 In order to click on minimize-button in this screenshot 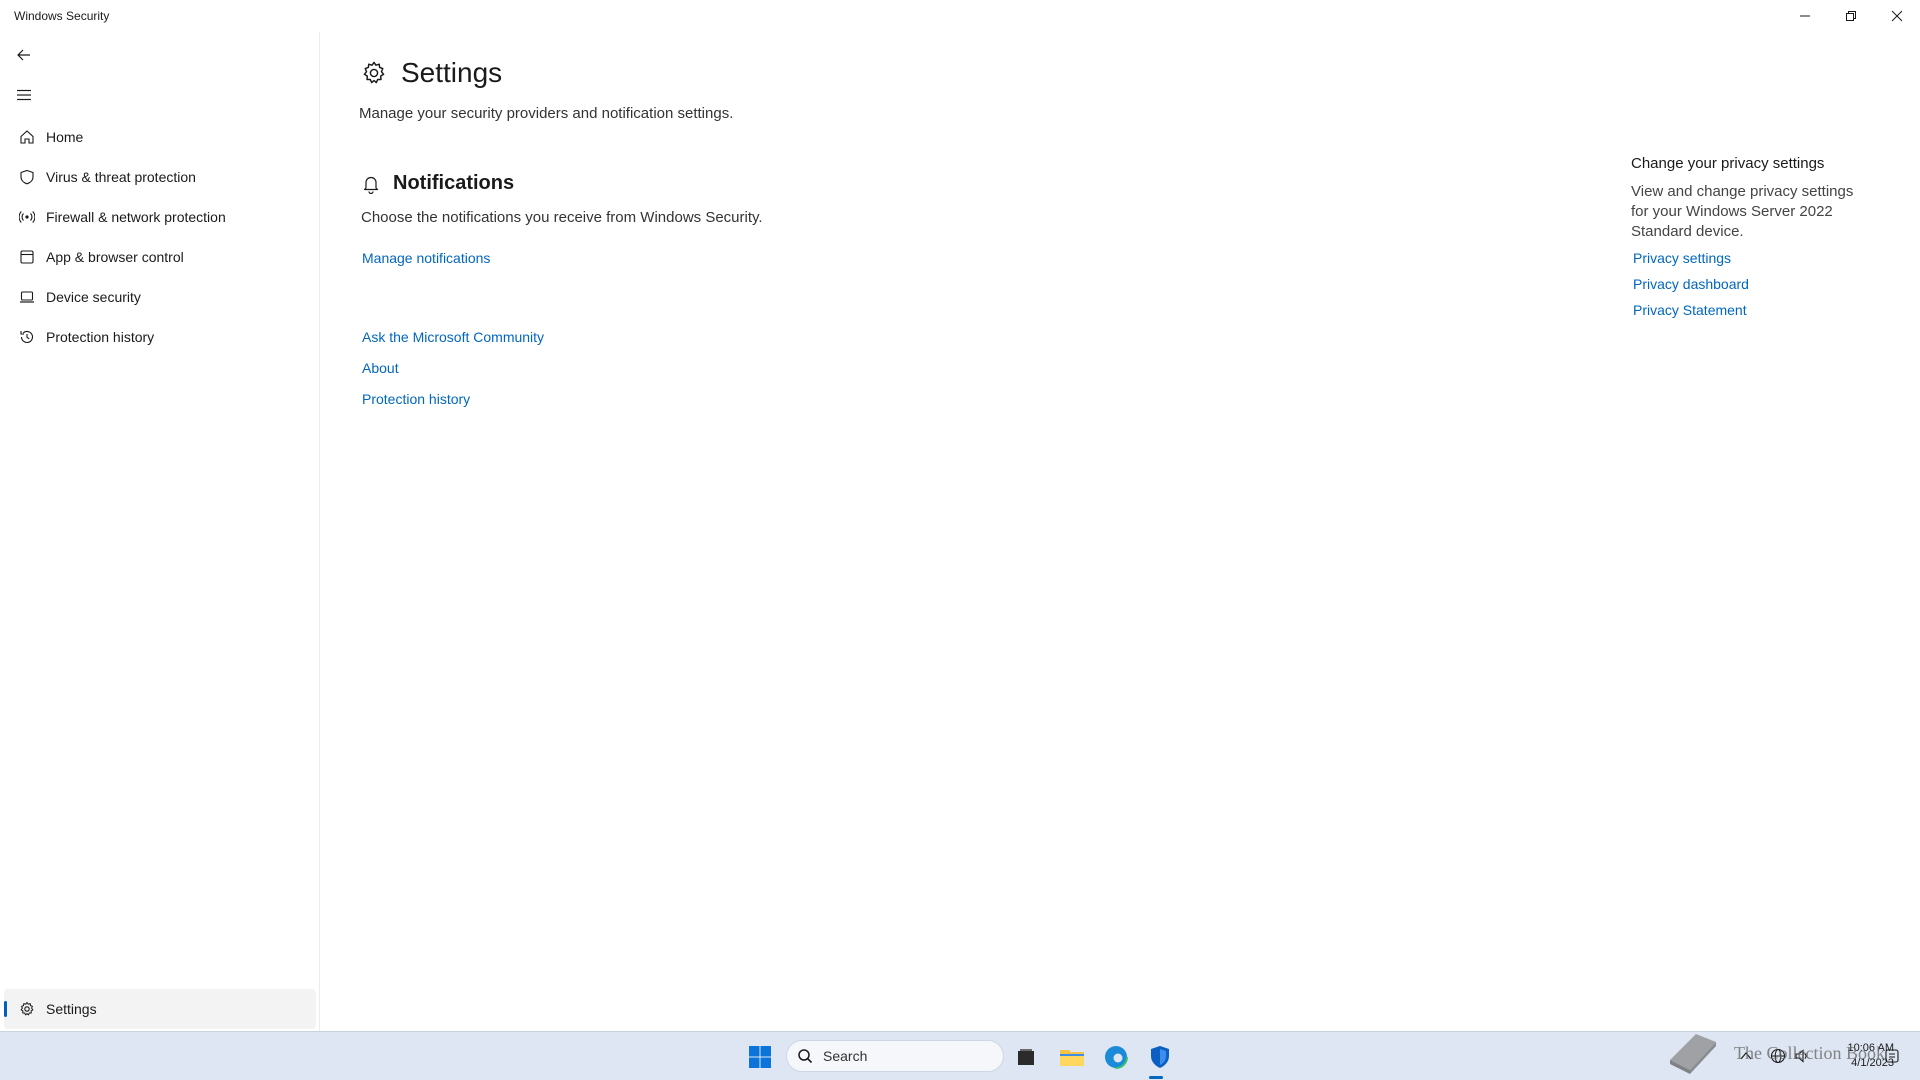, I will do `click(1805, 16)`.